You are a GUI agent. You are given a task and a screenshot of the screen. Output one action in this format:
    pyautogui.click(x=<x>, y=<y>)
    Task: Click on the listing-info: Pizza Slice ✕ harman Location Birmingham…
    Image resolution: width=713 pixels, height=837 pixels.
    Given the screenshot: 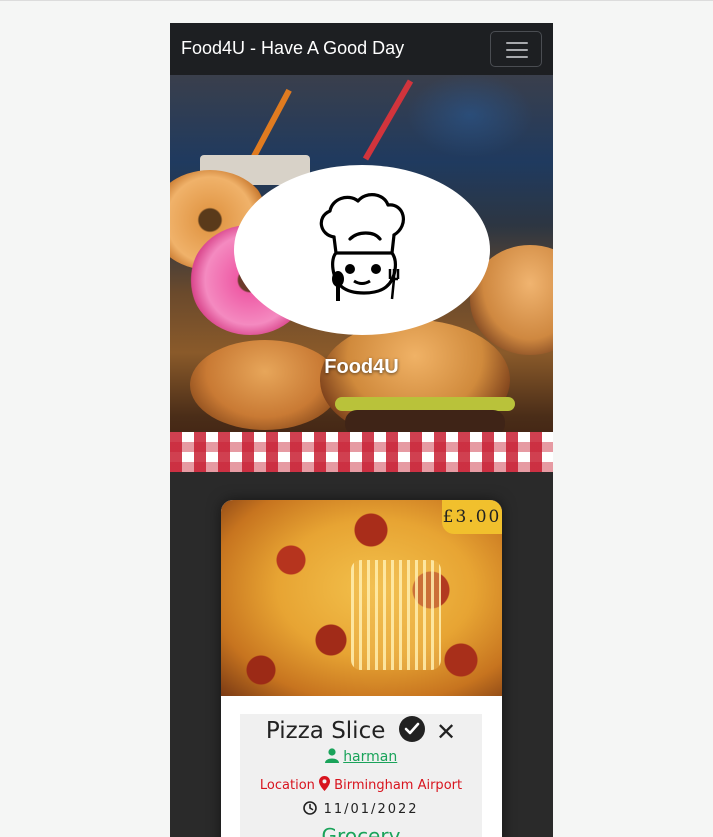 What is the action you would take?
    pyautogui.click(x=361, y=775)
    